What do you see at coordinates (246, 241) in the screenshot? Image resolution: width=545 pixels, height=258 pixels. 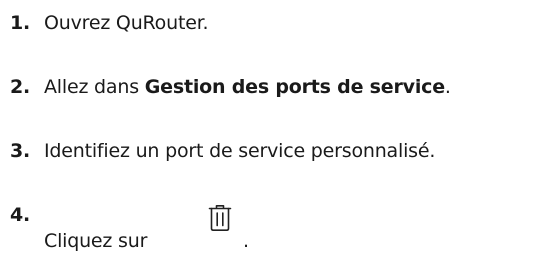 I see `step-4-suffix: .` at bounding box center [246, 241].